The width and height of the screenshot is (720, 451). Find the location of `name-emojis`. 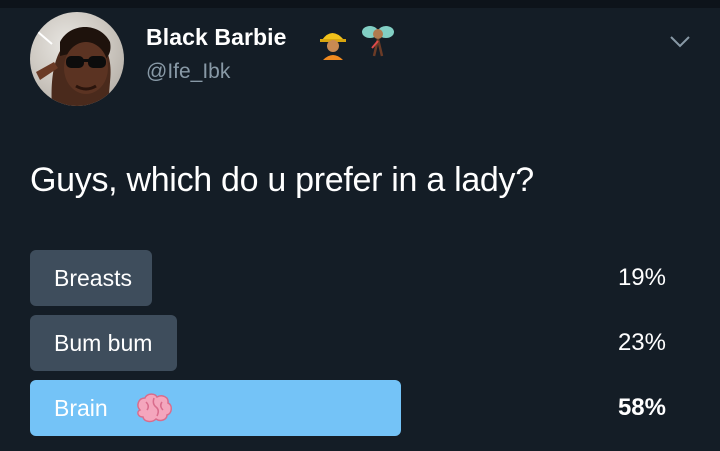

name-emojis is located at coordinates (360, 40).